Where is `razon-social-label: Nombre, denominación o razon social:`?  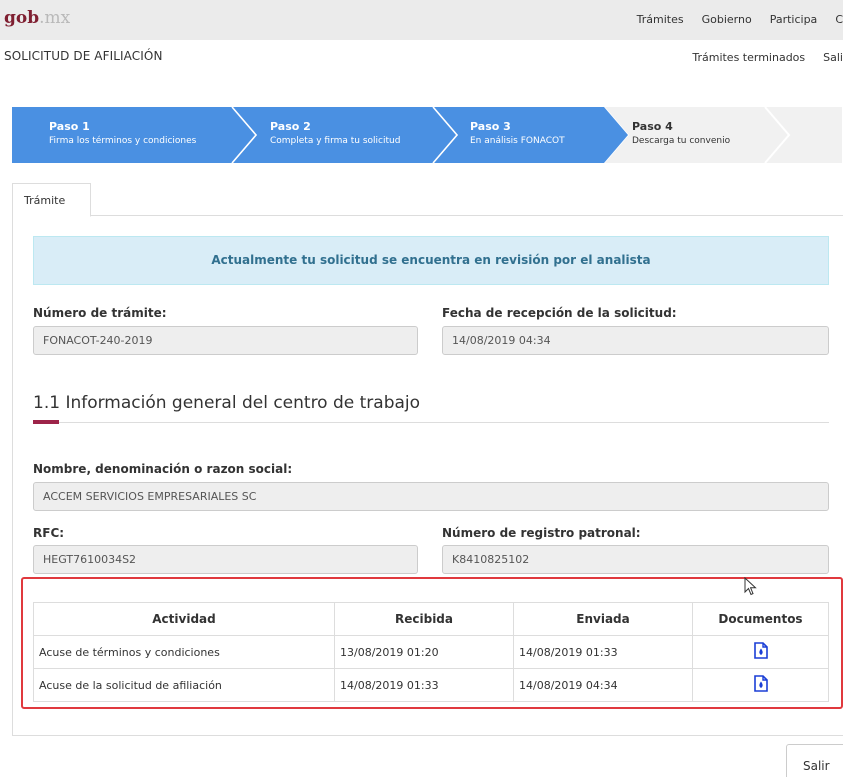 razon-social-label: Nombre, denominación o razon social: is located at coordinates (163, 469).